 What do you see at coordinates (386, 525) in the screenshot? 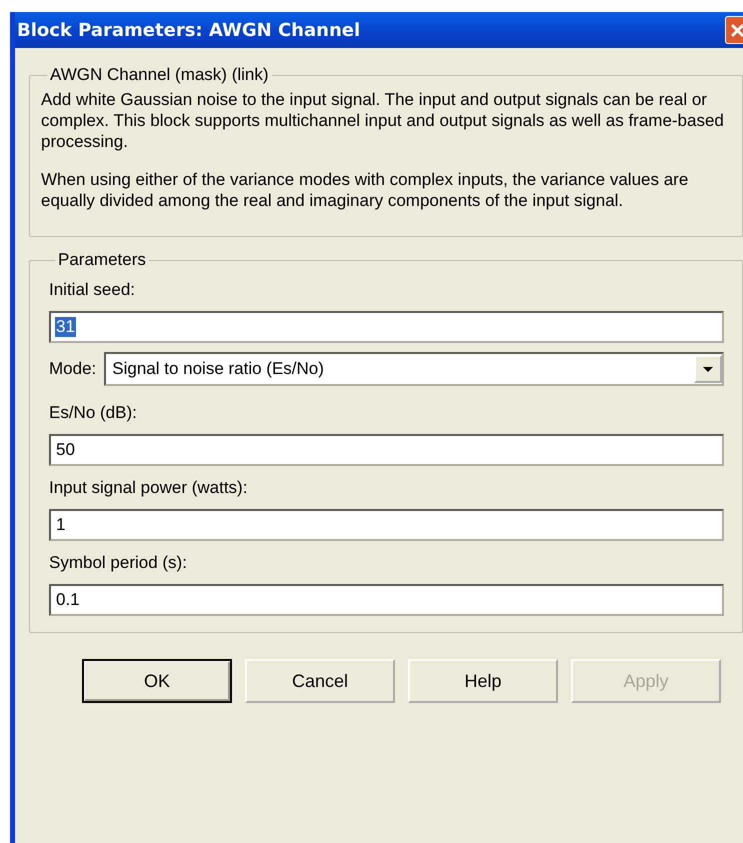
I see `input-field: 1` at bounding box center [386, 525].